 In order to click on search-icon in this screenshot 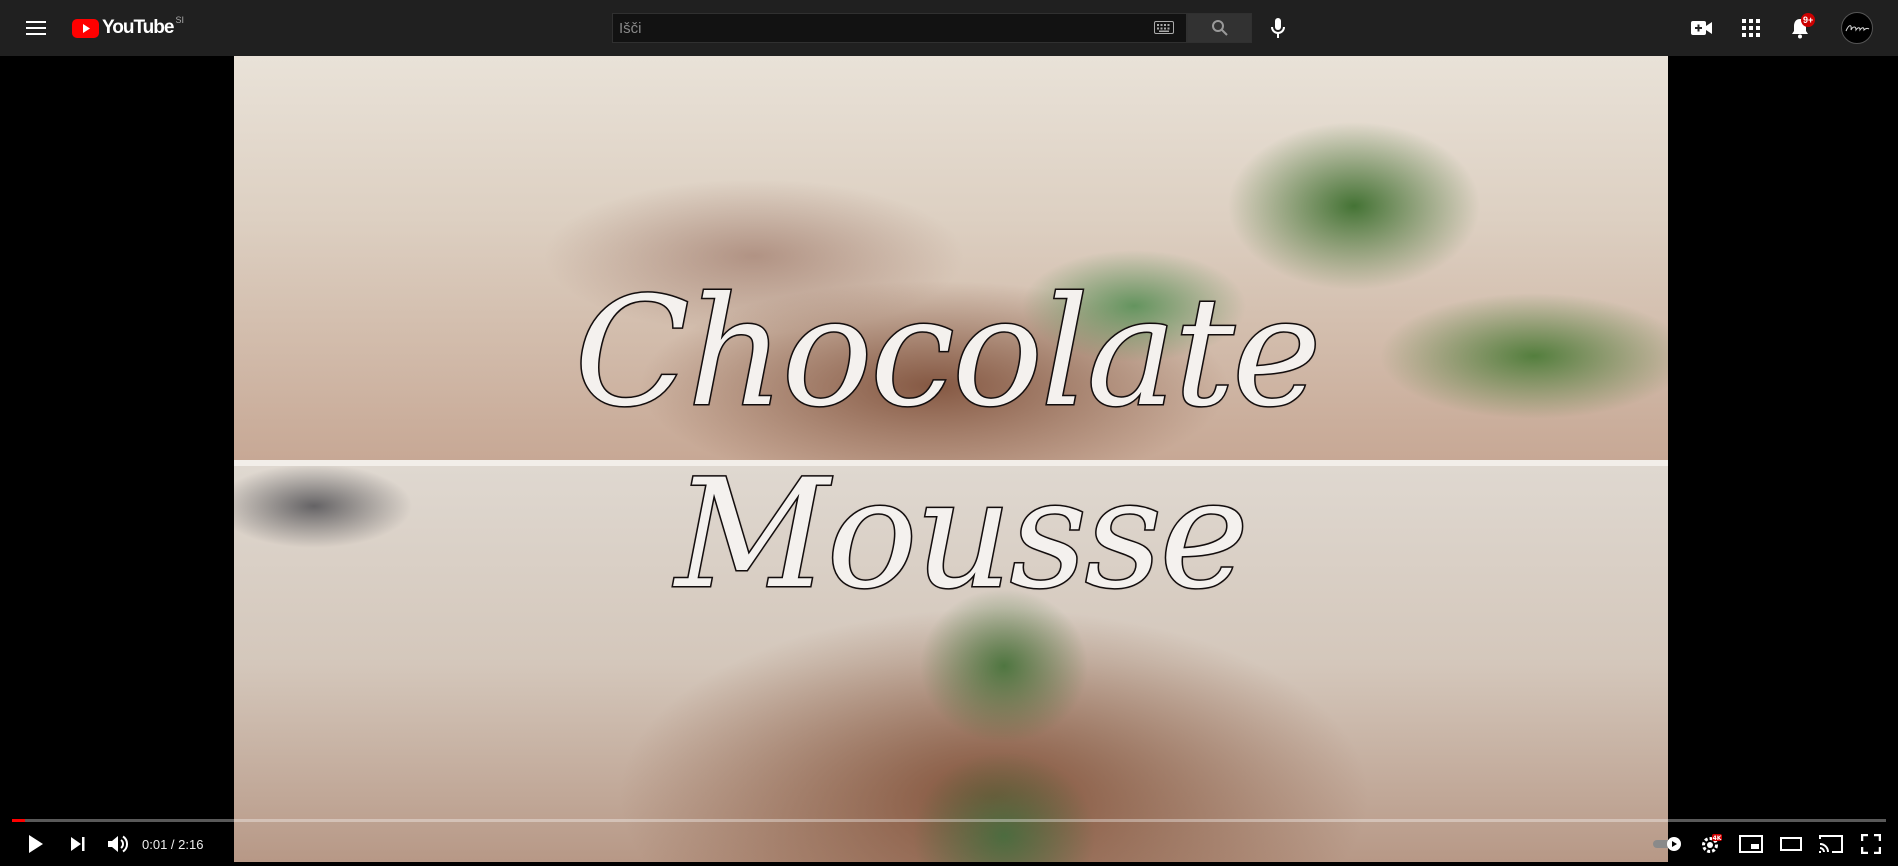, I will do `click(1219, 28)`.